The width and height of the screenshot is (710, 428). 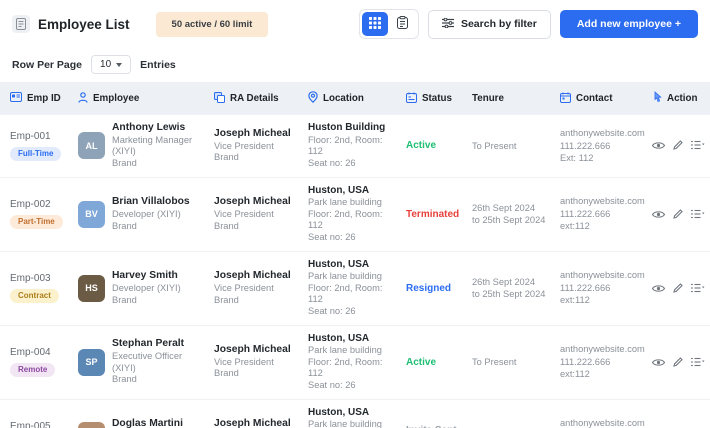 I want to click on list-view-button, so click(x=403, y=24).